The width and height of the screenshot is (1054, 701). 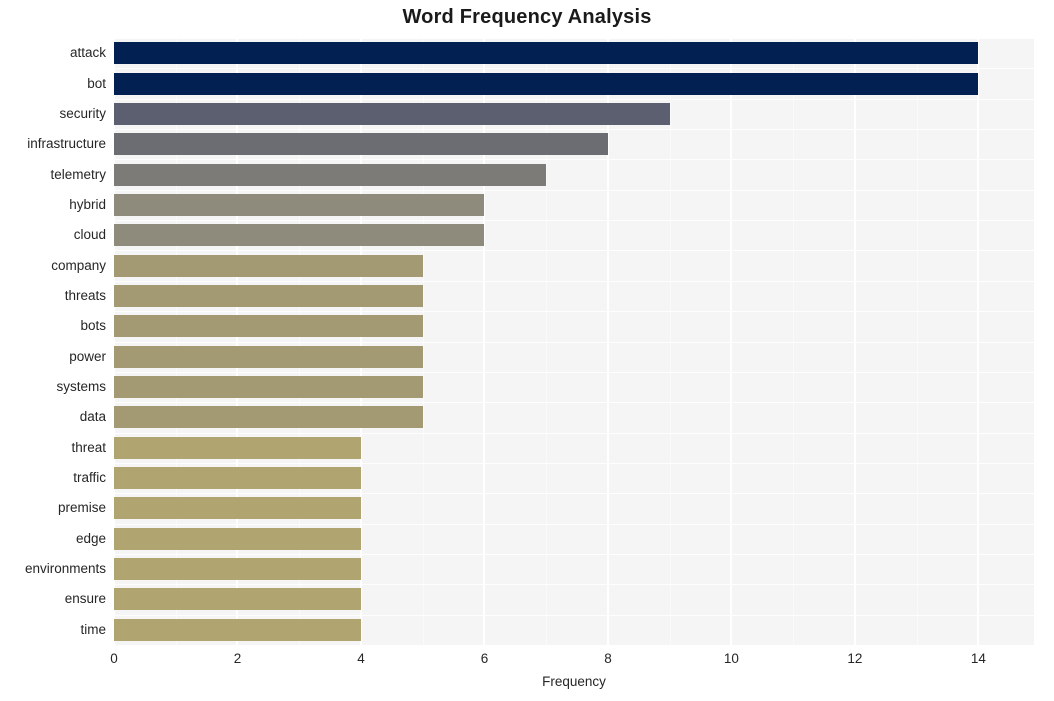 What do you see at coordinates (90, 538) in the screenshot?
I see `y-tick-label-edge: edge` at bounding box center [90, 538].